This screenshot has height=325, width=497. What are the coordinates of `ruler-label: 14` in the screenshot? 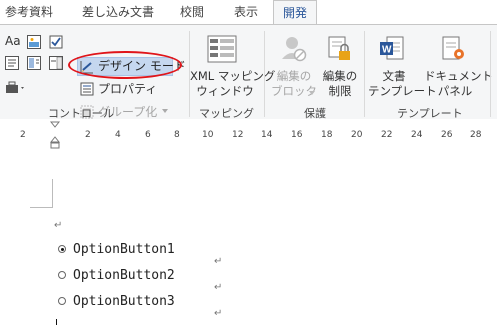 It's located at (267, 135).